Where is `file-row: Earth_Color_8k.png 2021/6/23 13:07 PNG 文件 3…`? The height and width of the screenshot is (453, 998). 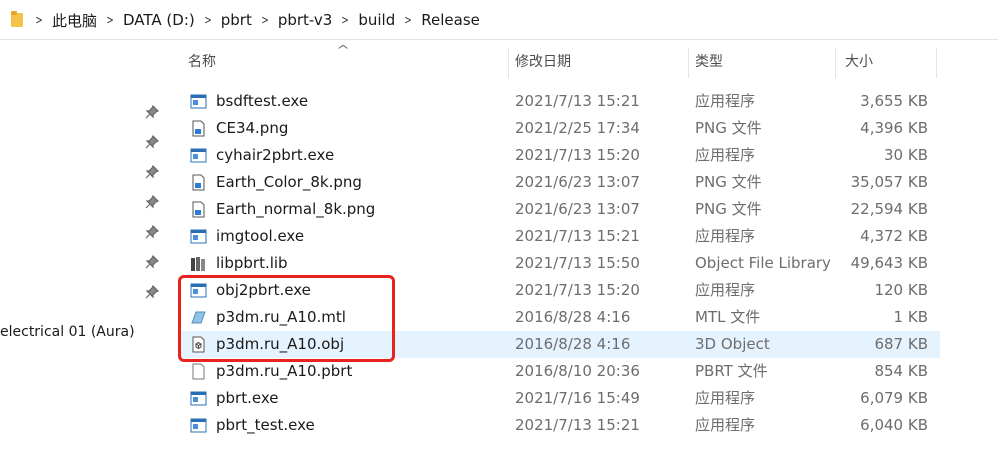
file-row: Earth_Color_8k.png 2021/6/23 13:07 PNG 文件 3… is located at coordinates (560, 182).